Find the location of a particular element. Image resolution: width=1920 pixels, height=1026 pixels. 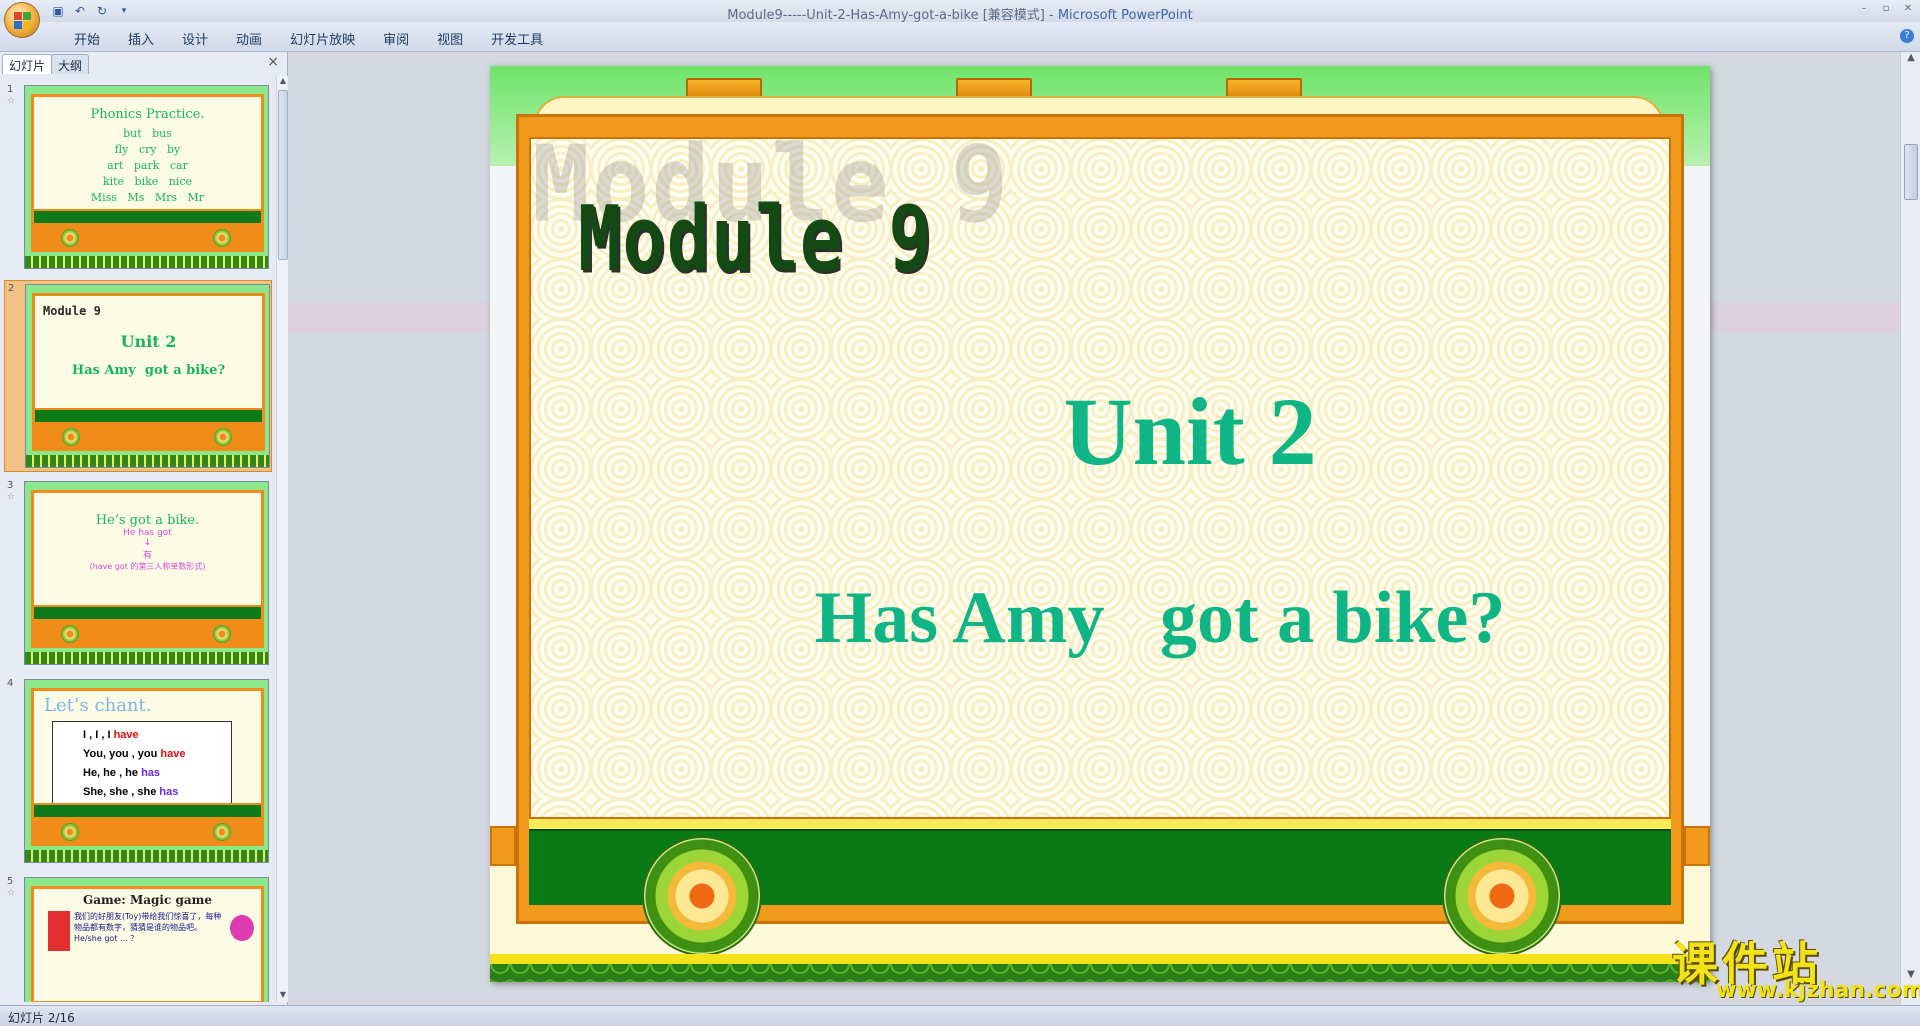

window-controls: – ▫ ✕ is located at coordinates (1886, 9).